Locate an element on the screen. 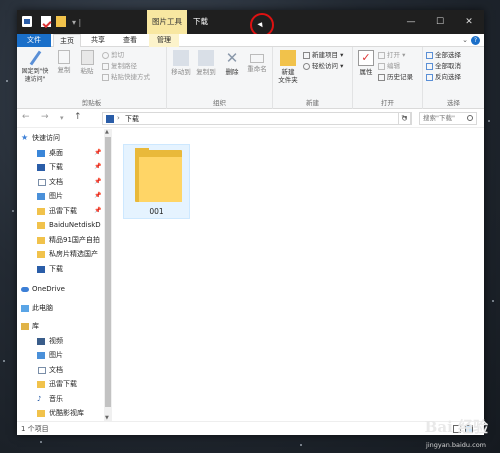 This screenshot has width=500, height=453. history-icon is located at coordinates (381, 77).